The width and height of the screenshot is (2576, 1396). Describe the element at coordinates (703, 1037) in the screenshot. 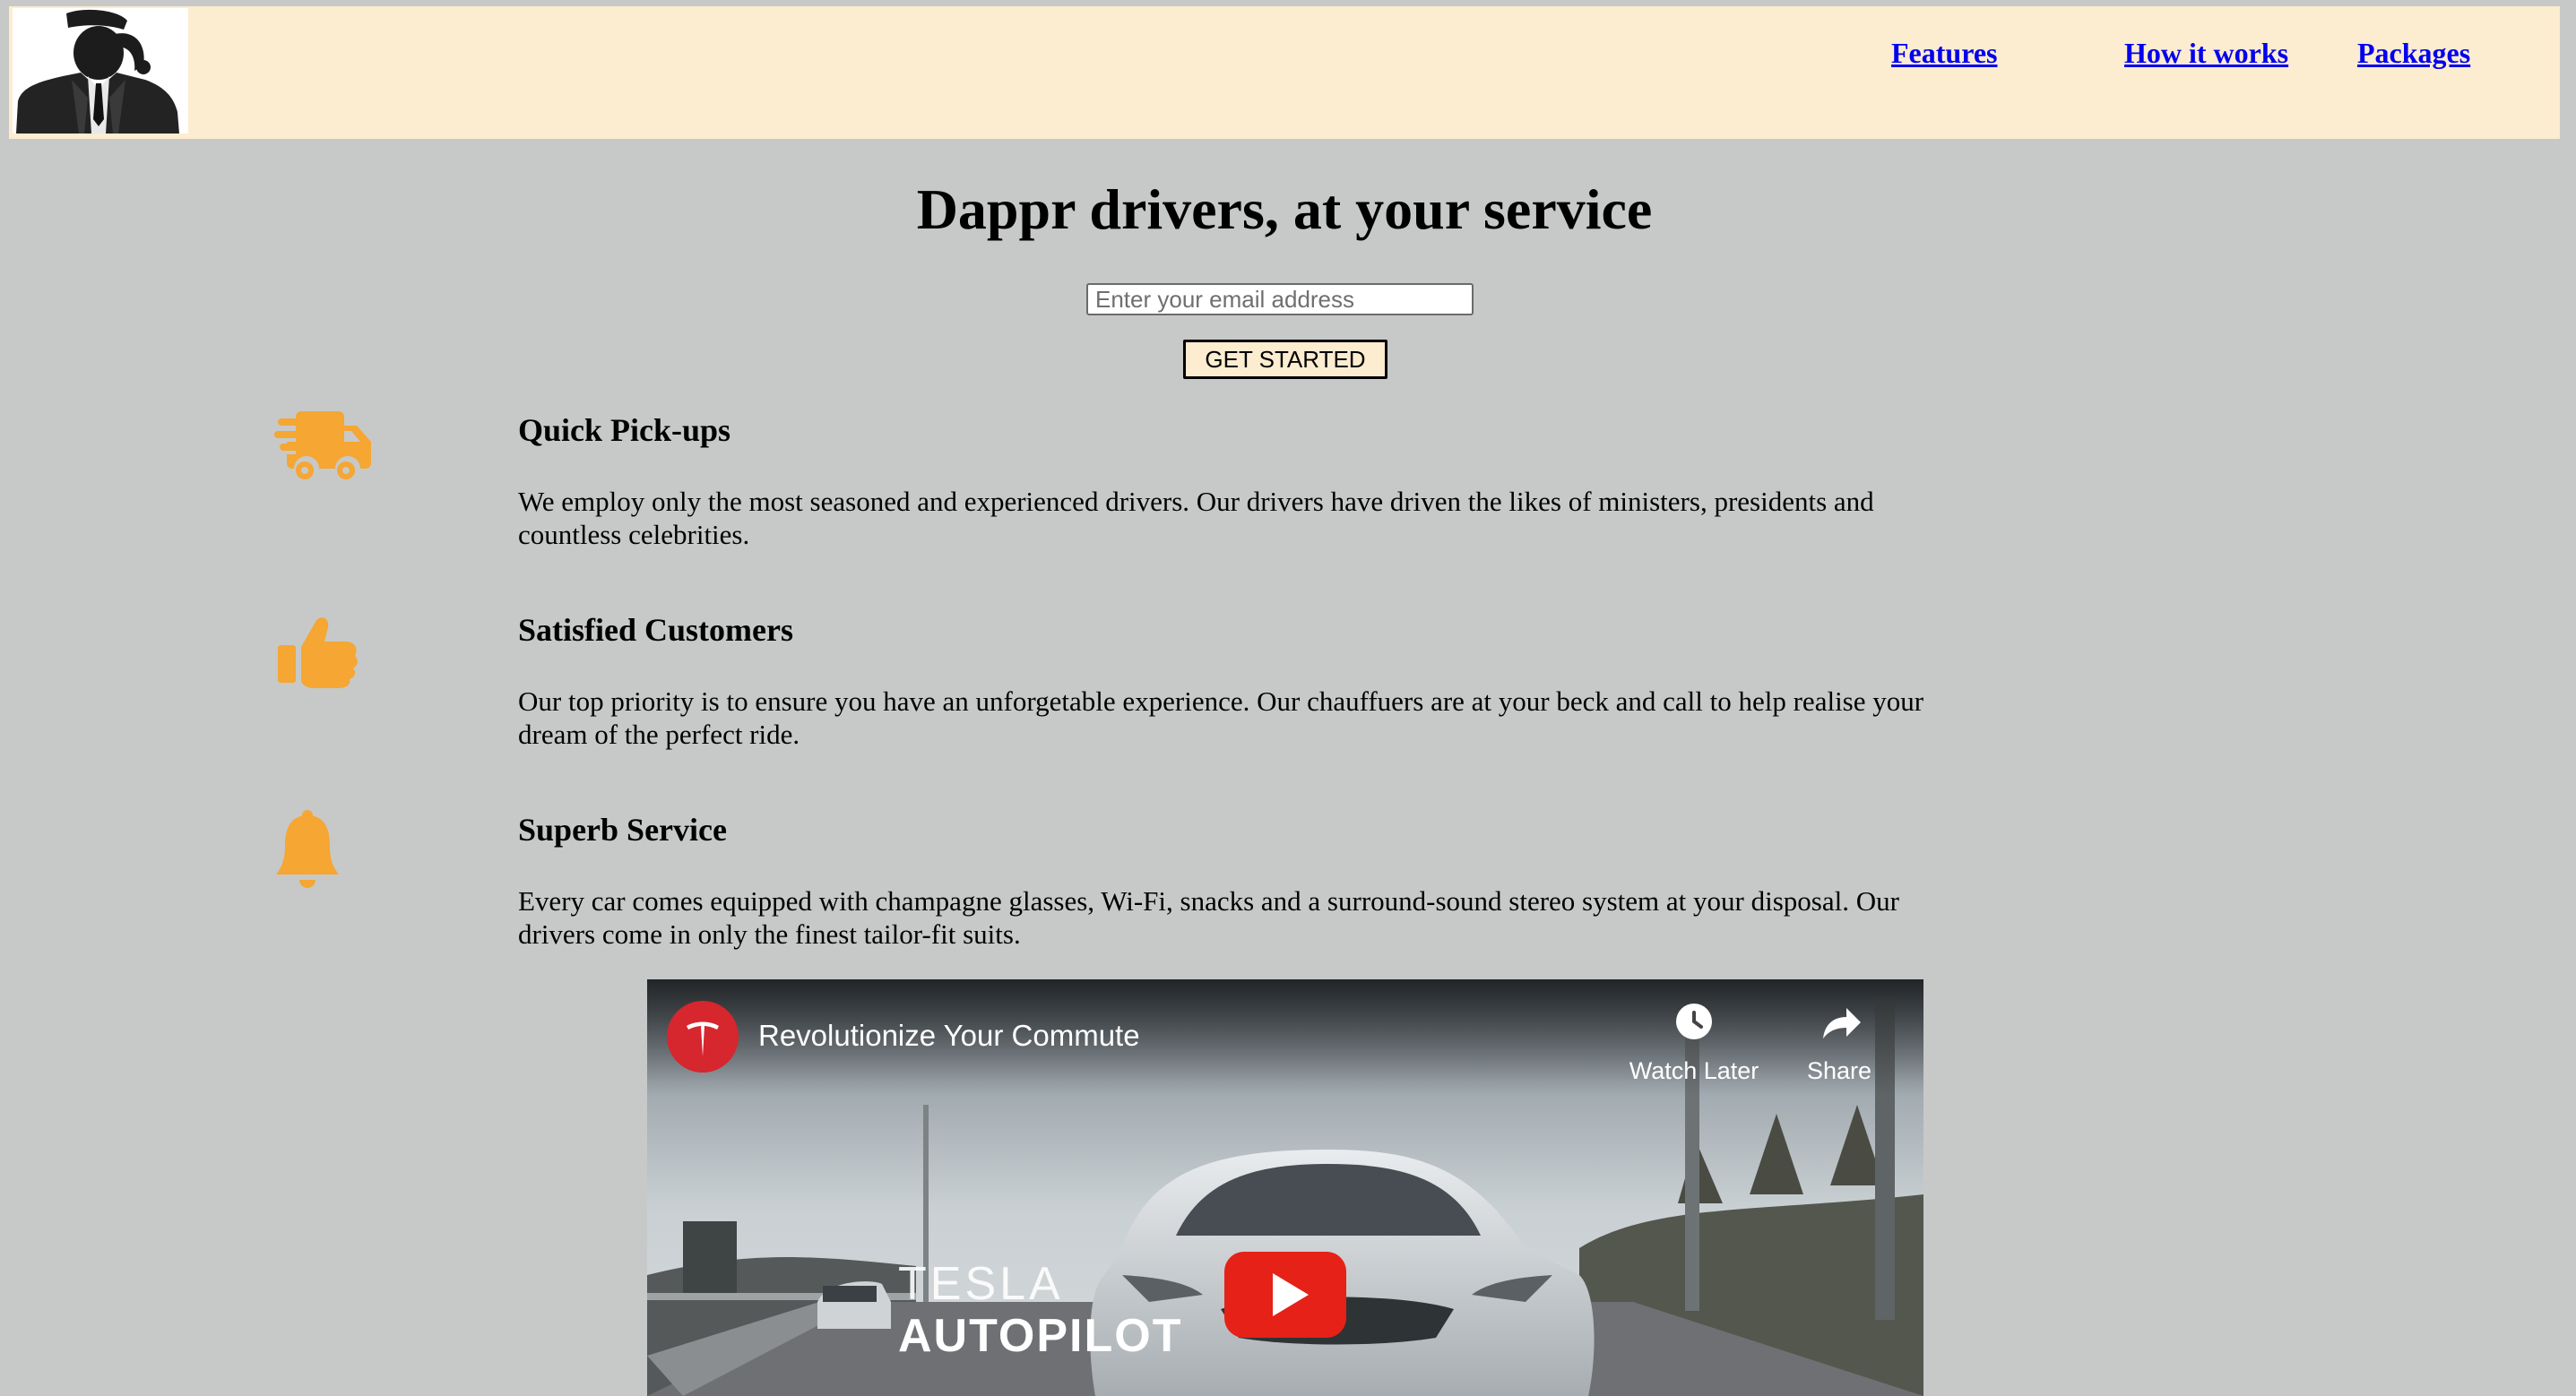

I see `tesla-channel-avatar` at that location.